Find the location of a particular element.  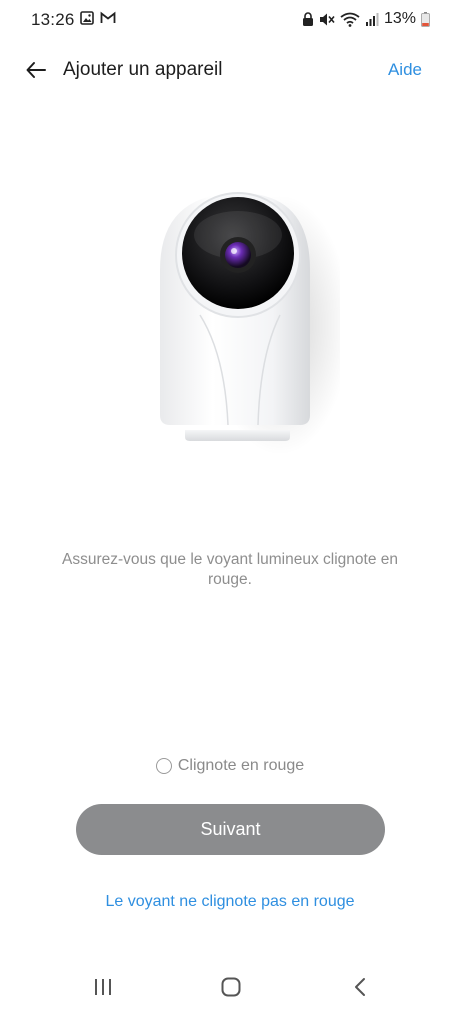

help-link: Aide is located at coordinates (405, 70).